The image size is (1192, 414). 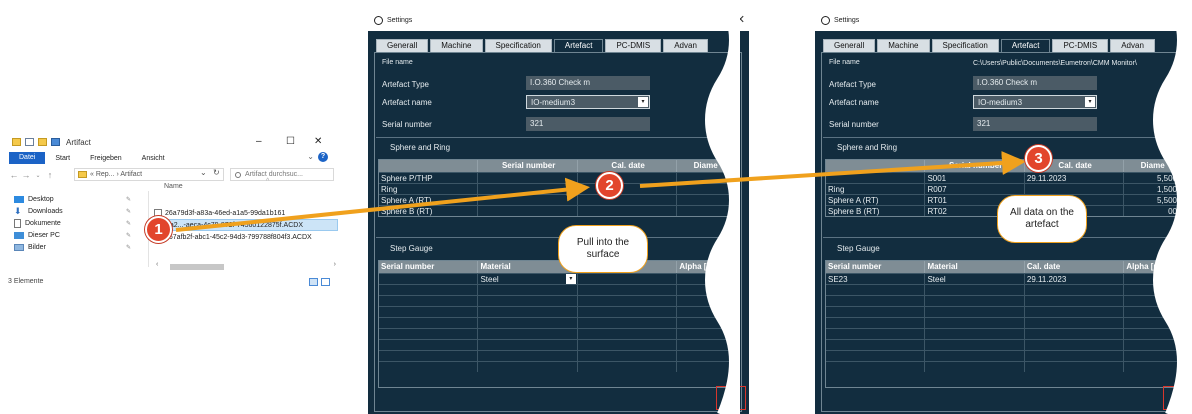 What do you see at coordinates (158, 229) in the screenshot?
I see `step-1-badge: 1` at bounding box center [158, 229].